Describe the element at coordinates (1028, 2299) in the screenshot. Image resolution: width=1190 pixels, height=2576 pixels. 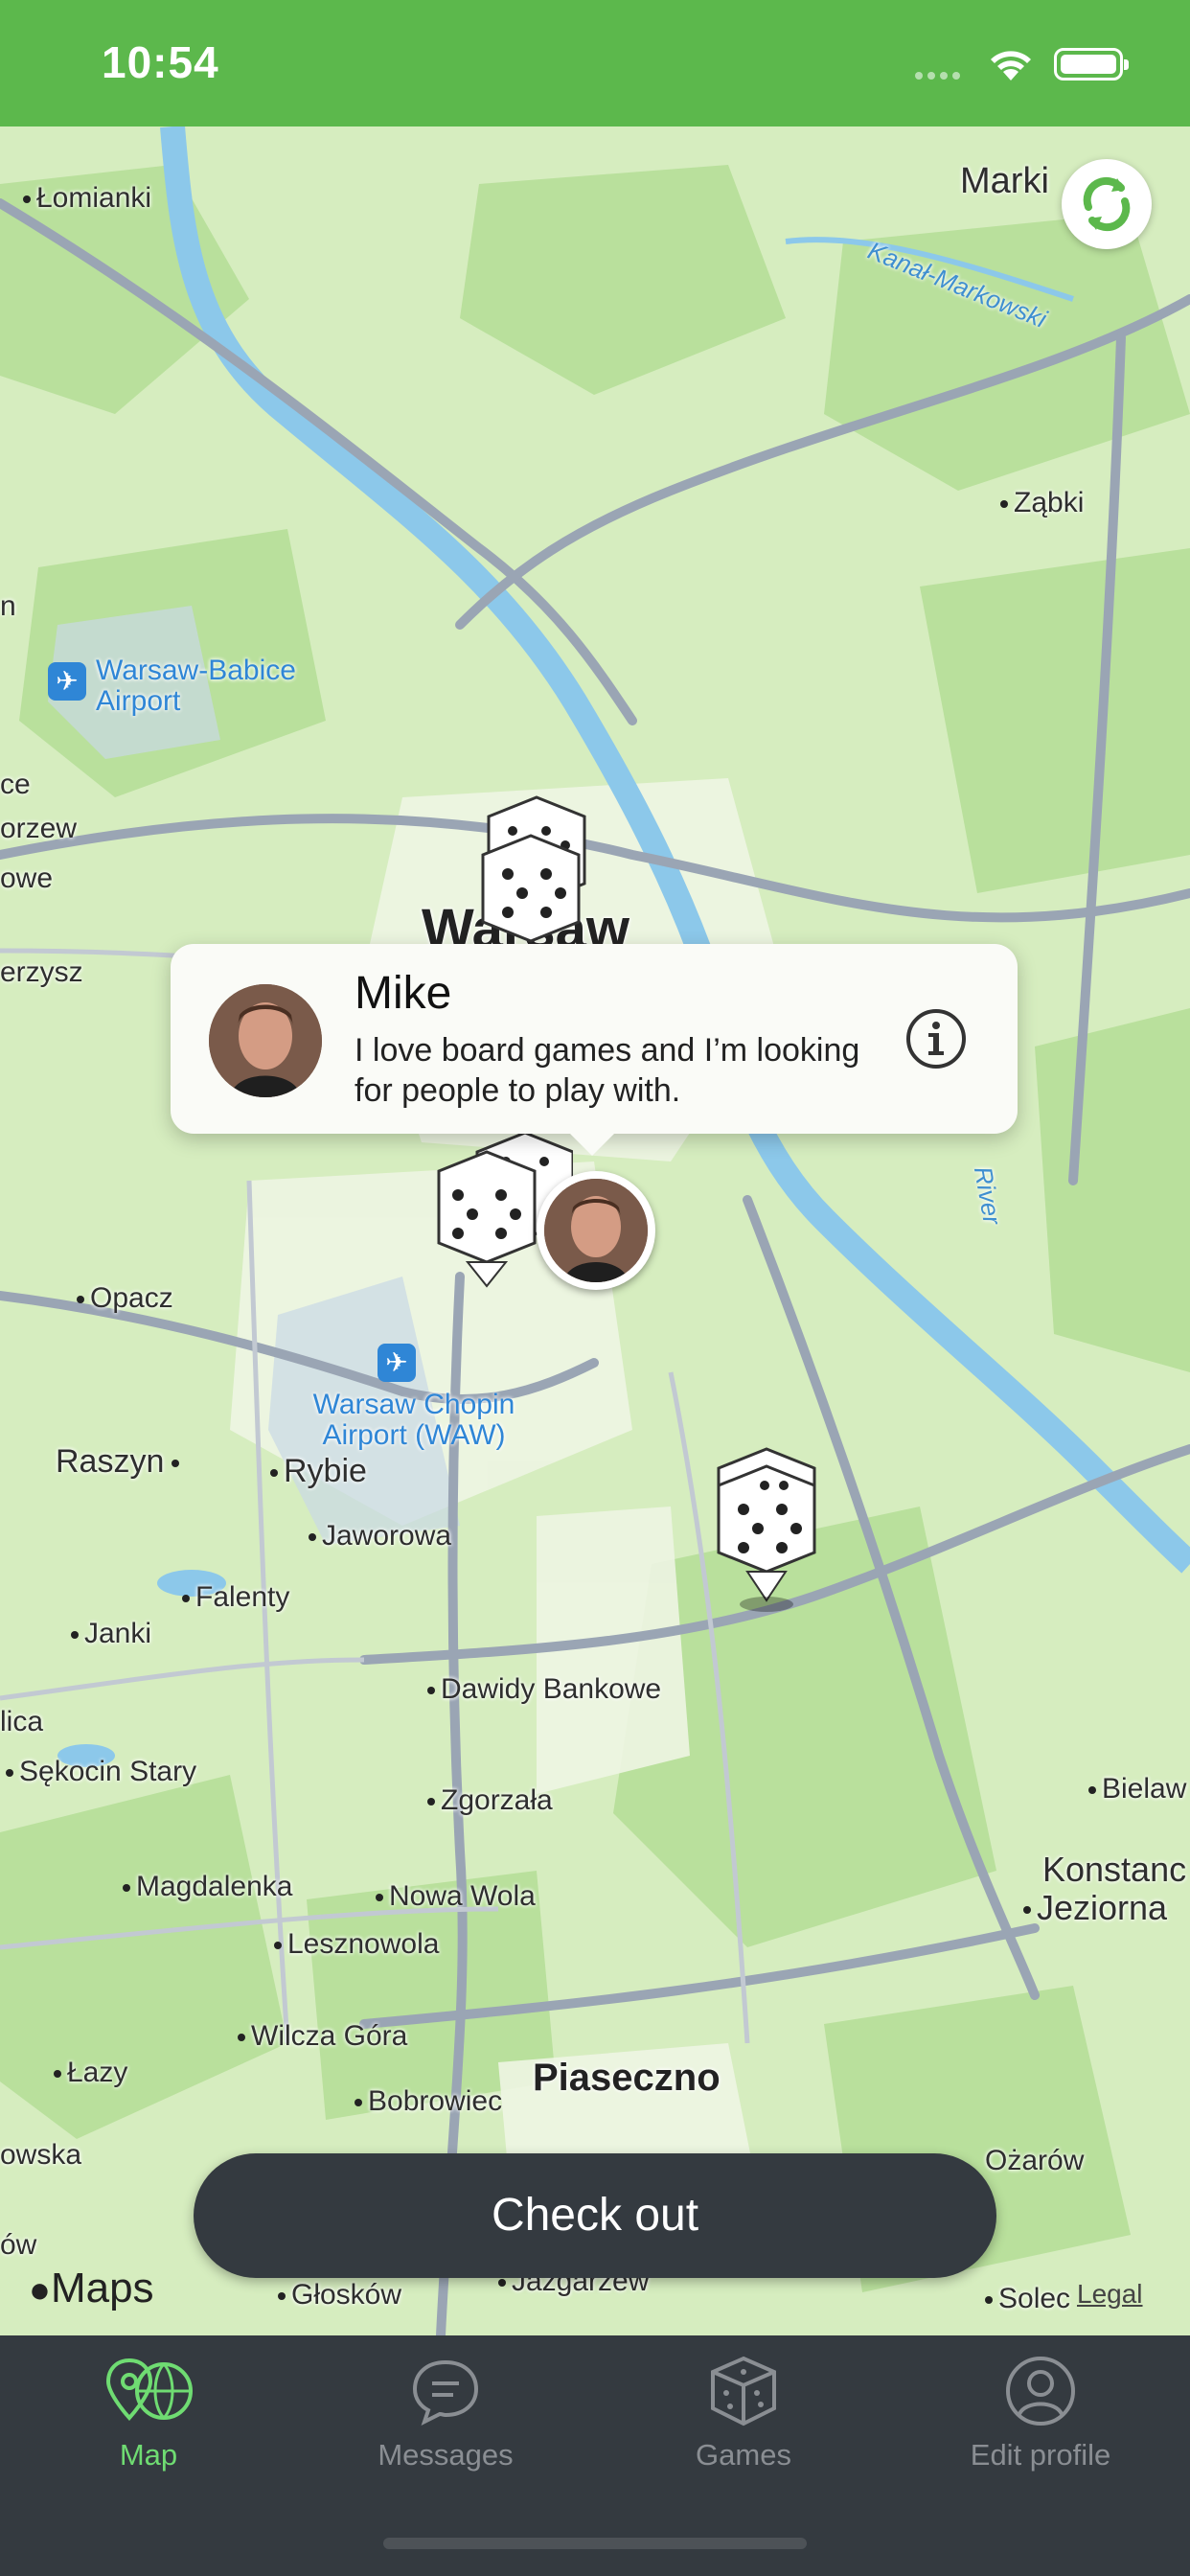
I see `place-label: Solec` at that location.